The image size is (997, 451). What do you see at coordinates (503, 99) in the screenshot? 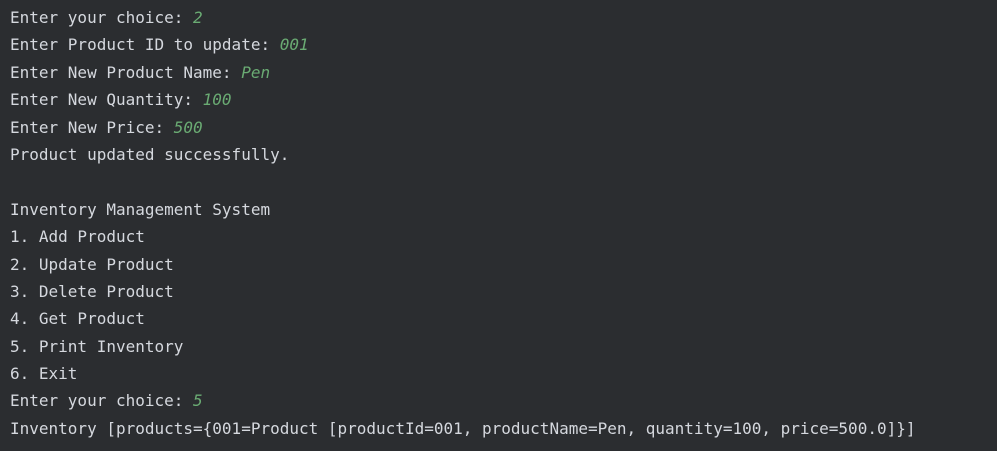
I see `console-line: Enter New Quantity: 100` at bounding box center [503, 99].